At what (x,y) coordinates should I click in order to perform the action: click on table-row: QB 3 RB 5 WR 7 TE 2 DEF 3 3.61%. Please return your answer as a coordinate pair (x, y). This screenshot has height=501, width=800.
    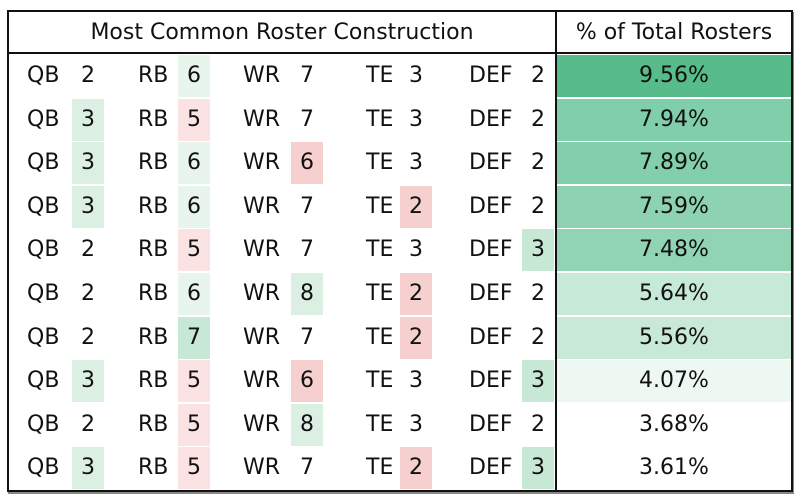
    Looking at the image, I should click on (400, 468).